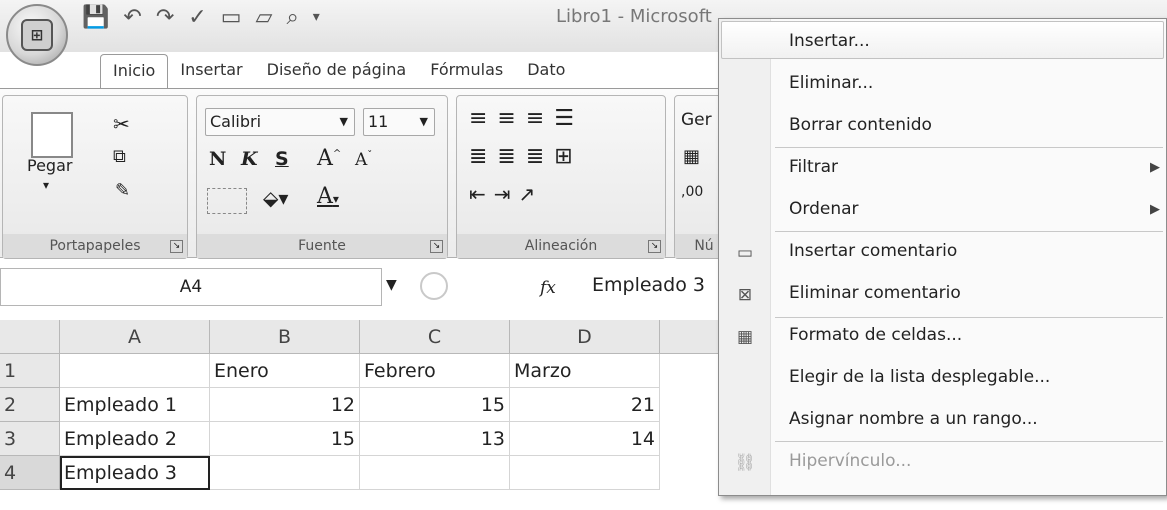 The width and height of the screenshot is (1167, 510). I want to click on indent-icons: ⇤⇥↗, so click(506, 194).